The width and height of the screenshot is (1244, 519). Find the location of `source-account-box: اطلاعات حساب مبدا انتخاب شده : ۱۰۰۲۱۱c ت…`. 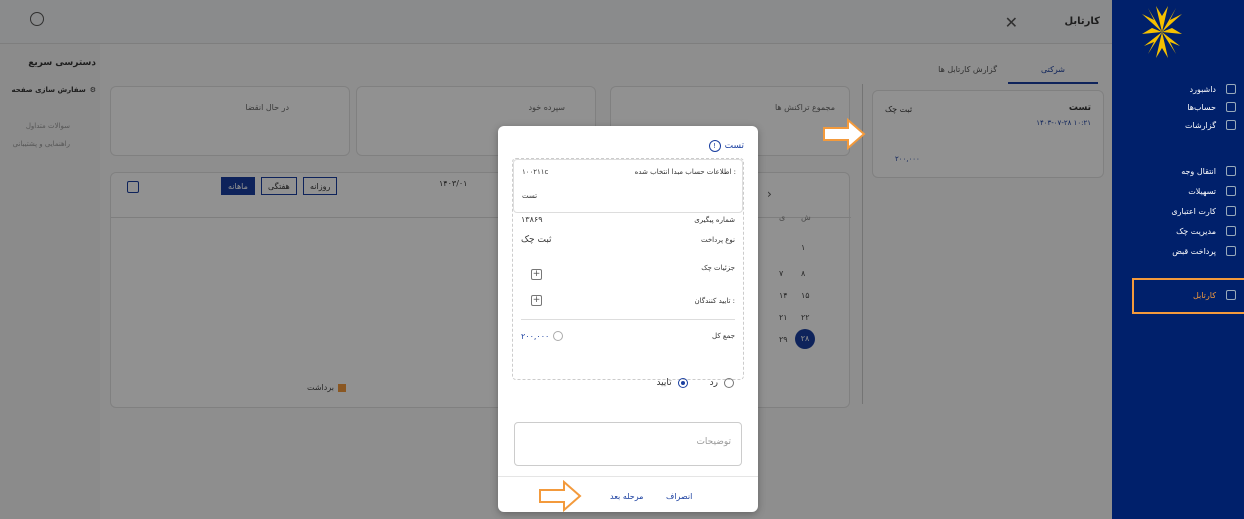

source-account-box: اطلاعات حساب مبدا انتخاب شده : ۱۰۰۲۱۱c ت… is located at coordinates (628, 186).